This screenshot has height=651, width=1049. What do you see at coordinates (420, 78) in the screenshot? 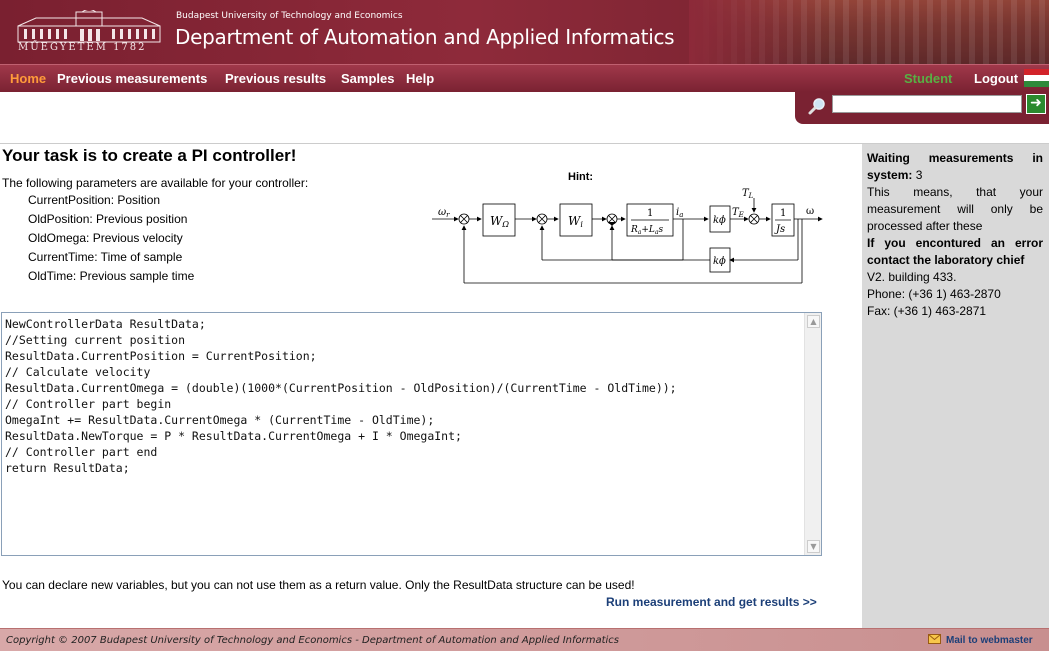
I see `nav-help: Help` at bounding box center [420, 78].